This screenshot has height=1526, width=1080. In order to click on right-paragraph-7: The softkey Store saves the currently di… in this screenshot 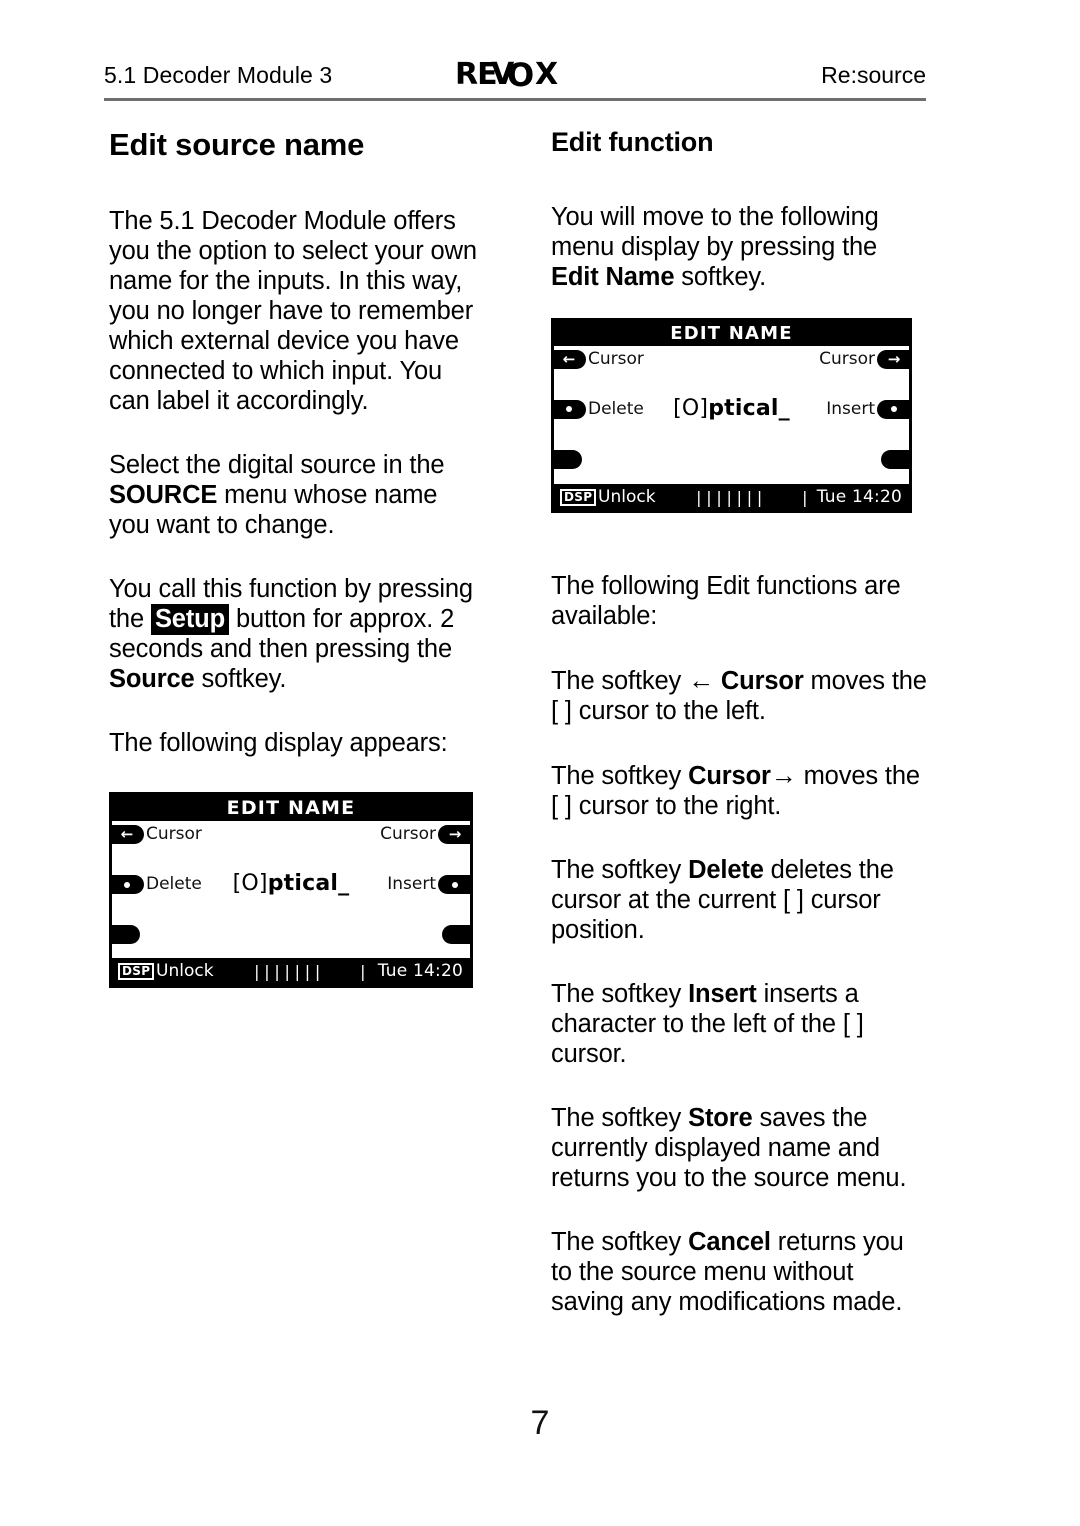, I will do `click(741, 1148)`.